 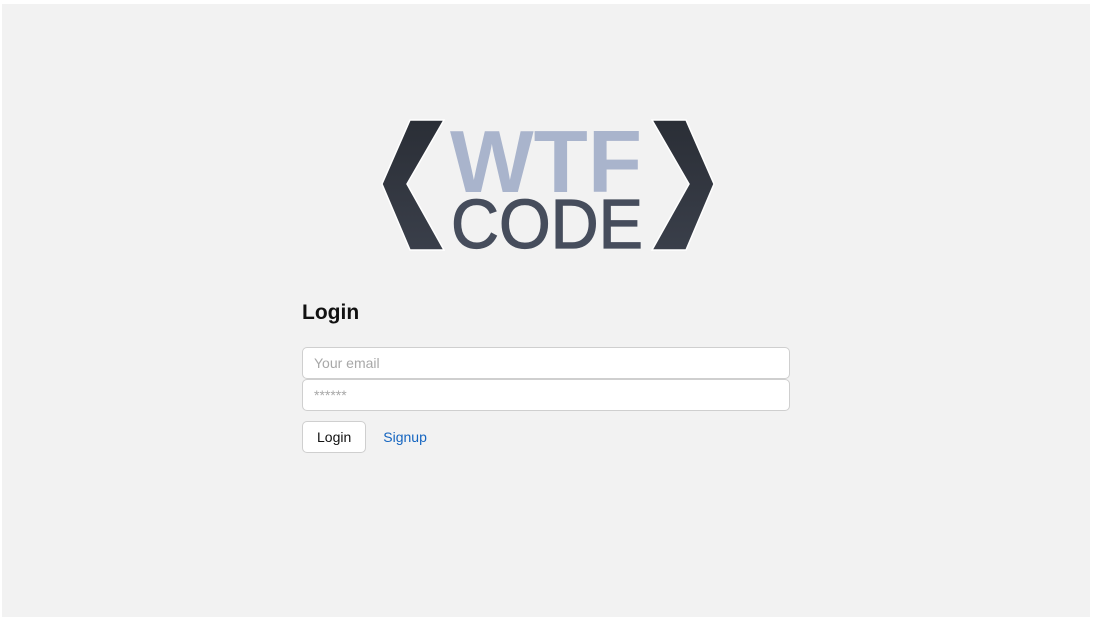 I want to click on password-input, so click(x=546, y=395).